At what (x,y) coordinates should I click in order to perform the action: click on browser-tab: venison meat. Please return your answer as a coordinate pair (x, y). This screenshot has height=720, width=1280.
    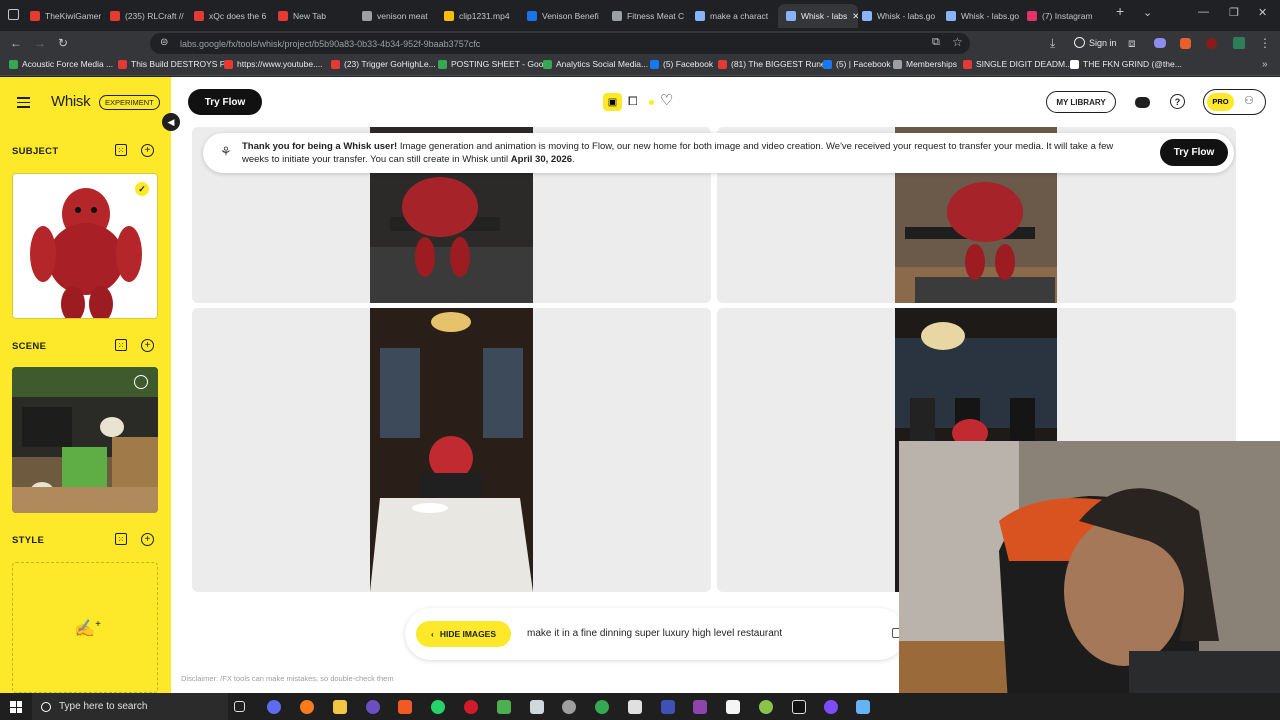
    Looking at the image, I should click on (401, 16).